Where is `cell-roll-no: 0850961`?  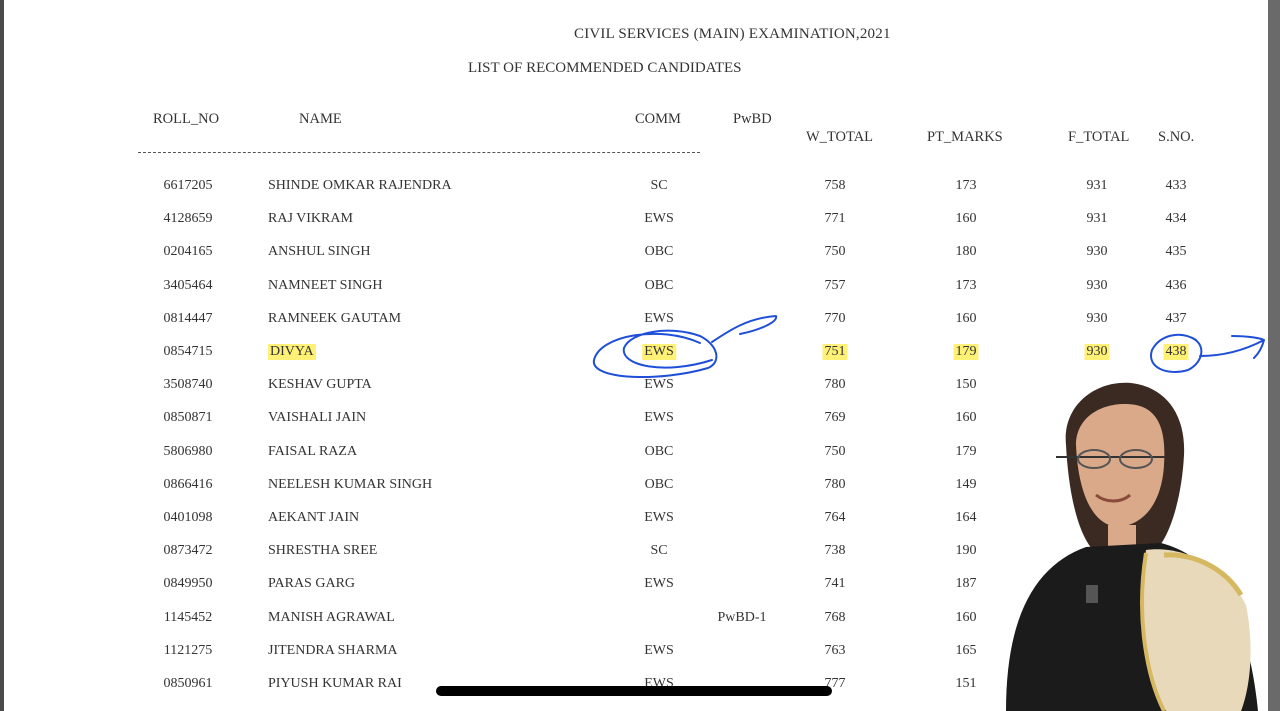
cell-roll-no: 0850961 is located at coordinates (188, 683).